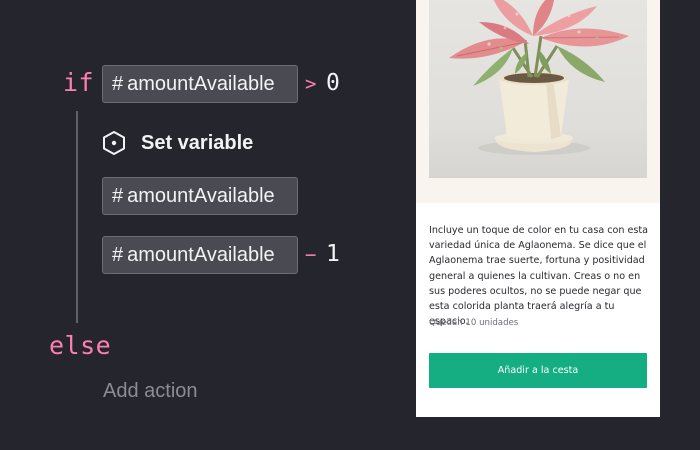  What do you see at coordinates (310, 255) in the screenshot?
I see `expression-operator: −` at bounding box center [310, 255].